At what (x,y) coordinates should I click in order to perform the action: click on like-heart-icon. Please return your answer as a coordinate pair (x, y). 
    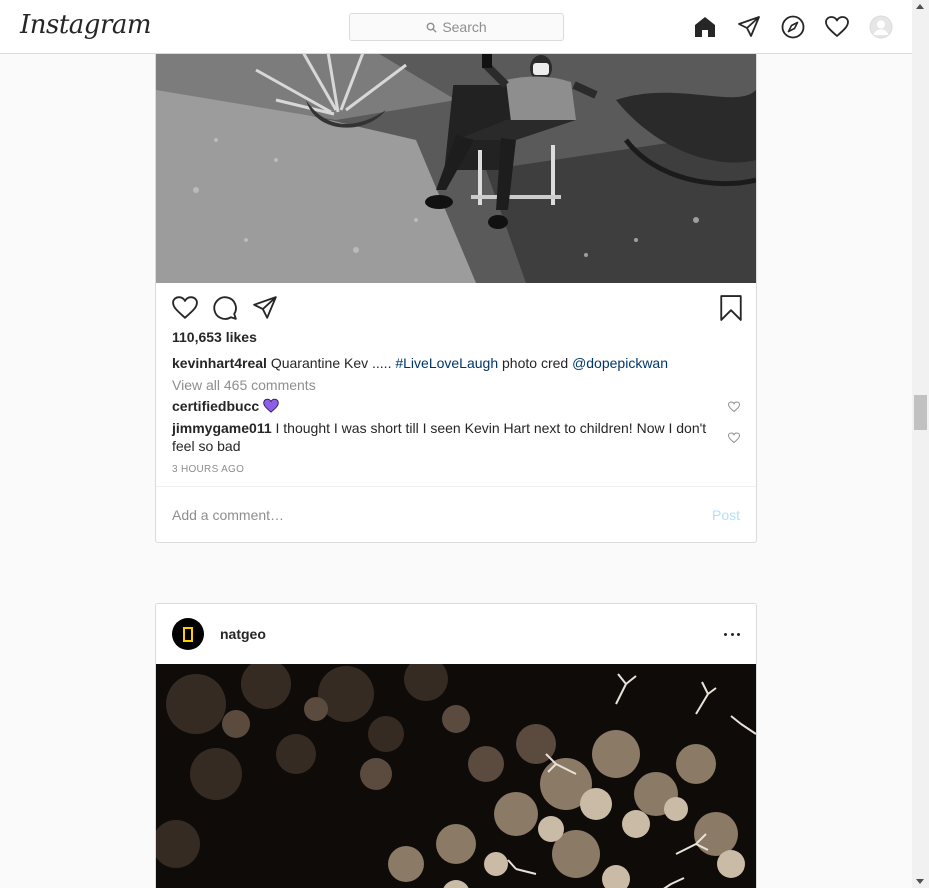
    Looking at the image, I should click on (185, 308).